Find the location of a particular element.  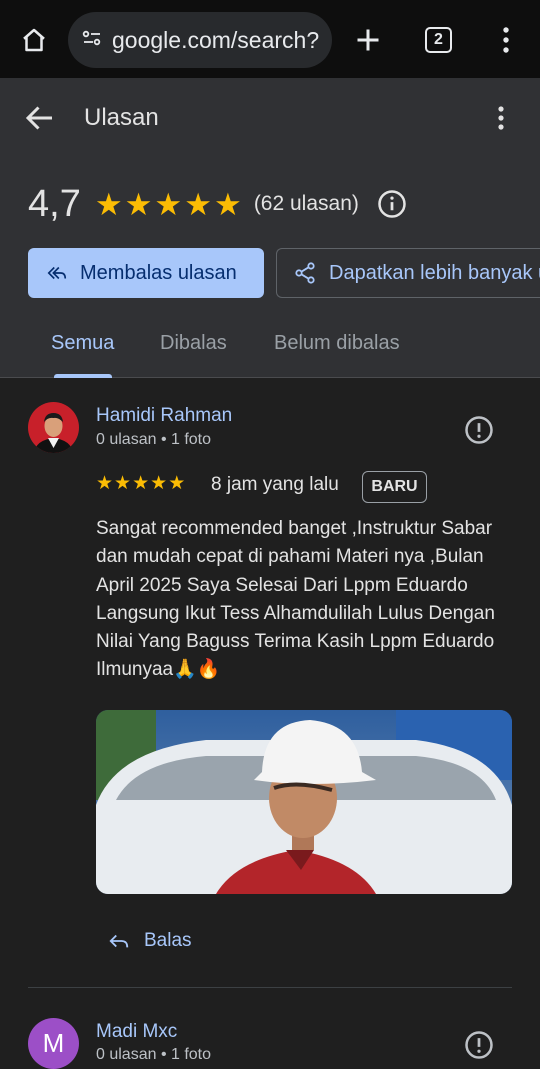

reply-button: Balas is located at coordinates (150, 941).